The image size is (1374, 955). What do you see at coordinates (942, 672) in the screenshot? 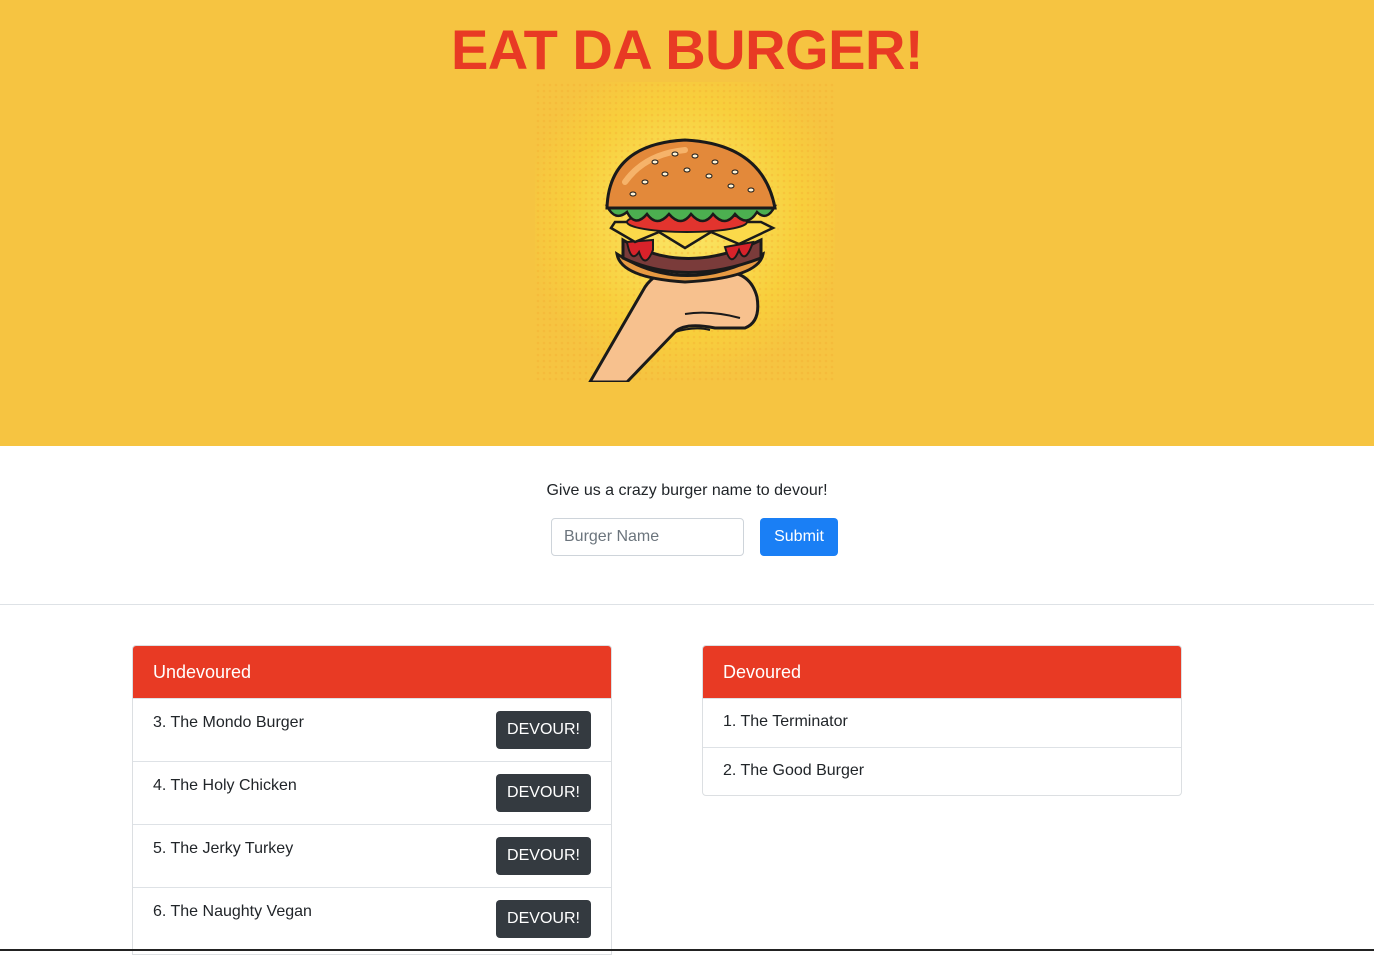
I see `devoured-header: Devoured` at bounding box center [942, 672].